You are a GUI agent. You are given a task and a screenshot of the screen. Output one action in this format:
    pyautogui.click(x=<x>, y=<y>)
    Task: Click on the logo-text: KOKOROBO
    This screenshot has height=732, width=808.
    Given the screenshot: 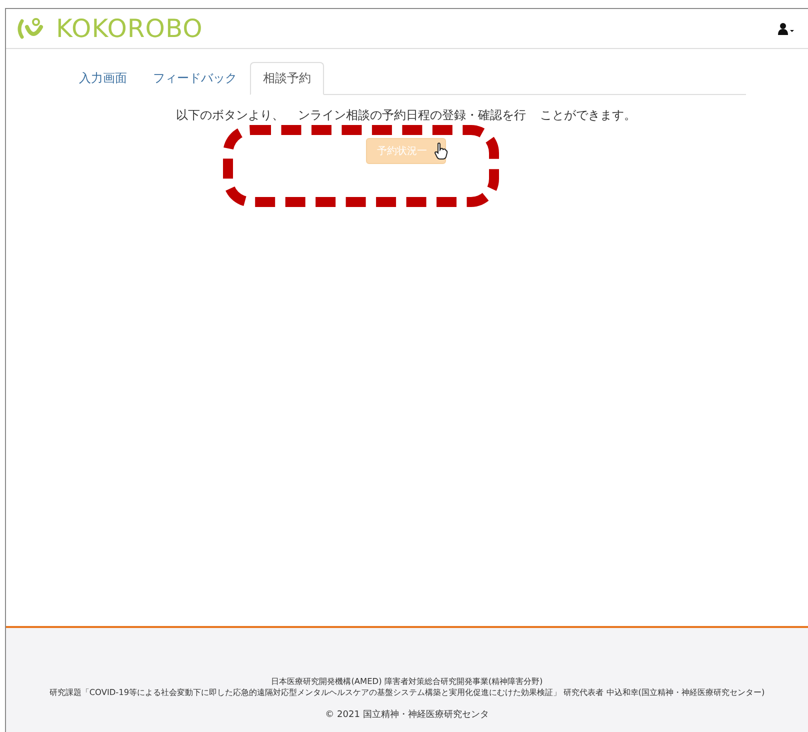 What is the action you would take?
    pyautogui.click(x=129, y=28)
    